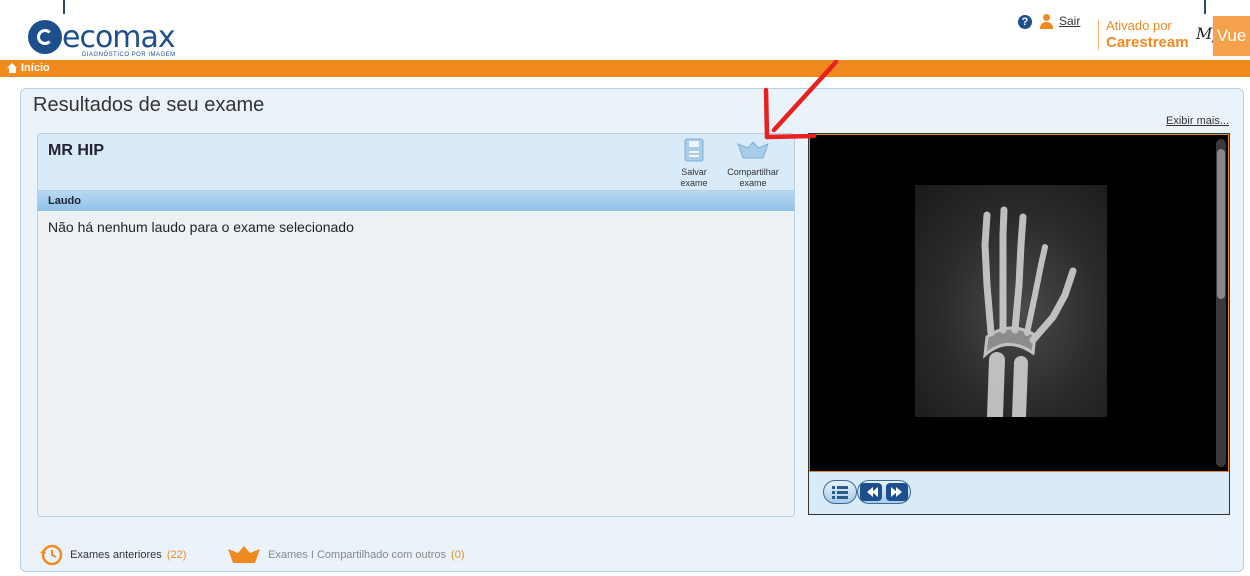  I want to click on exam-name: MR HIP, so click(76, 150).